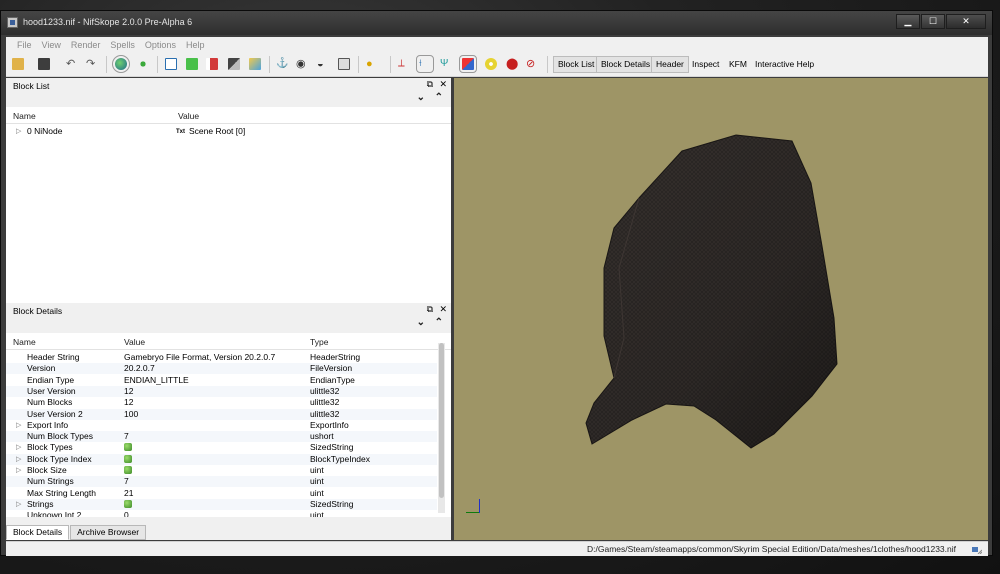 The width and height of the screenshot is (1000, 574). I want to click on open-file-icon, so click(18, 64).